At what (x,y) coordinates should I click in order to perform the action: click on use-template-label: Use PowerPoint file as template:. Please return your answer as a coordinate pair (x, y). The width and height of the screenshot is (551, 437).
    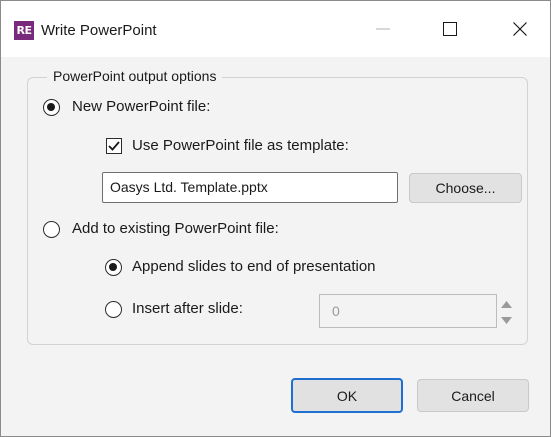
    Looking at the image, I should click on (240, 146).